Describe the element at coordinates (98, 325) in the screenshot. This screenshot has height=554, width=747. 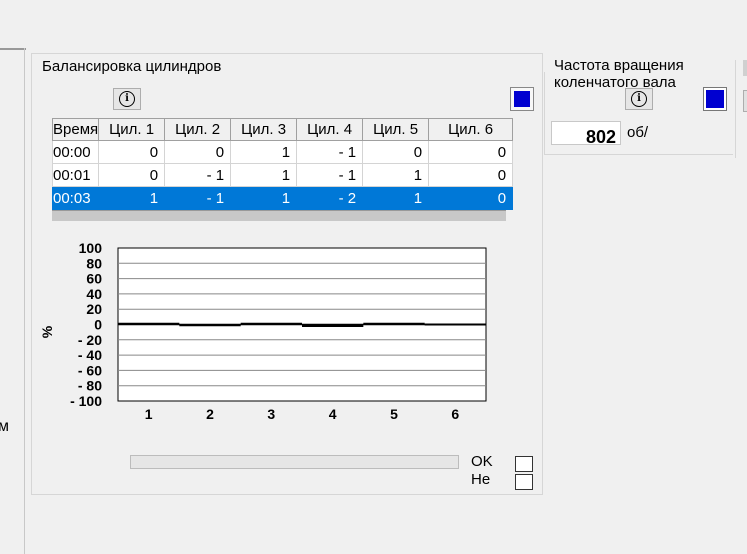
I see `chart-y-tick-label: 0` at that location.